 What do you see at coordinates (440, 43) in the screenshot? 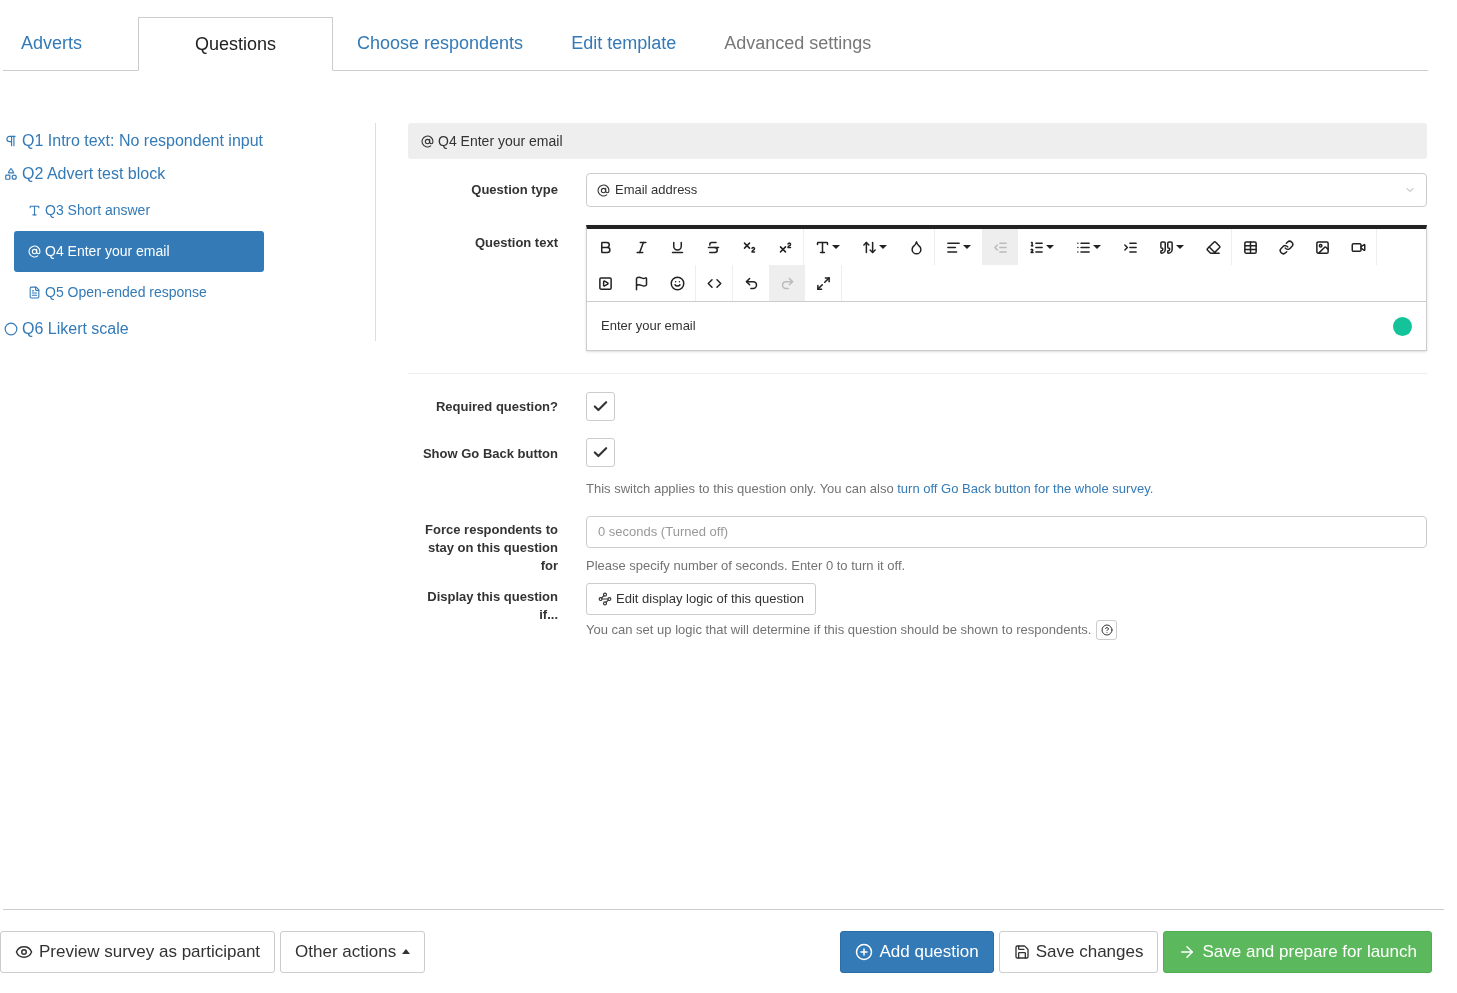
I see `tab: Choose respondents` at bounding box center [440, 43].